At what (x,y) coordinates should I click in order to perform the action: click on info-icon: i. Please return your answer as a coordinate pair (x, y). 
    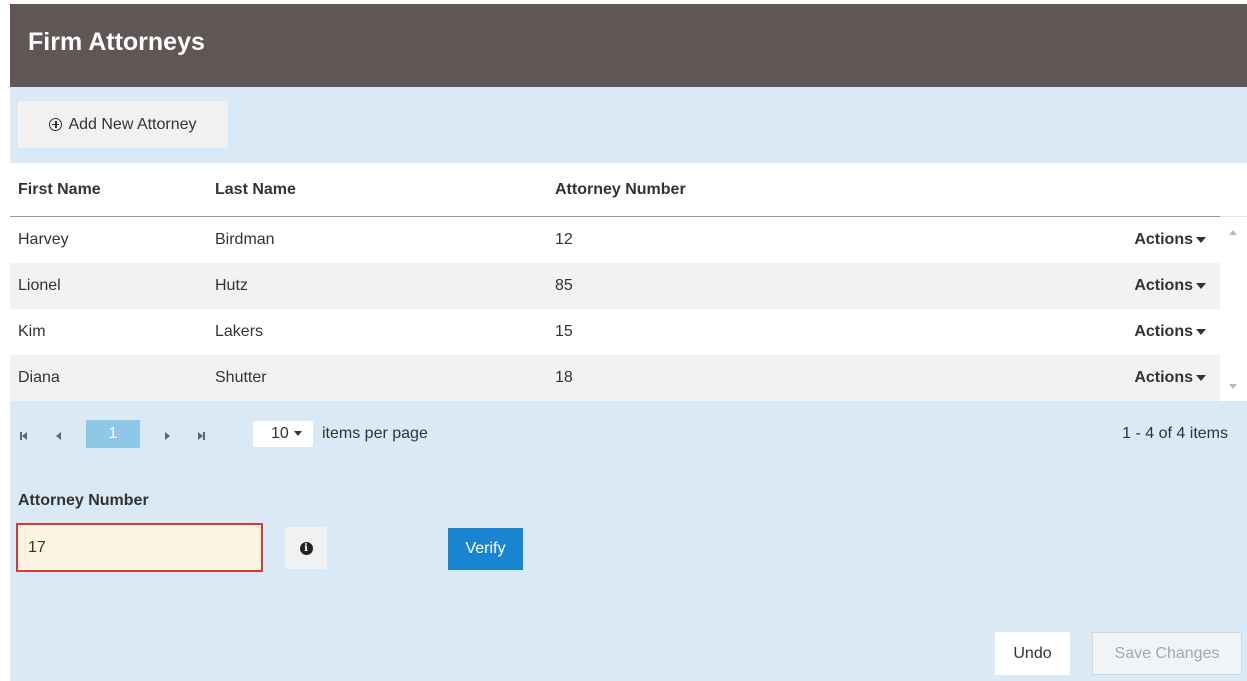
    Looking at the image, I should click on (306, 548).